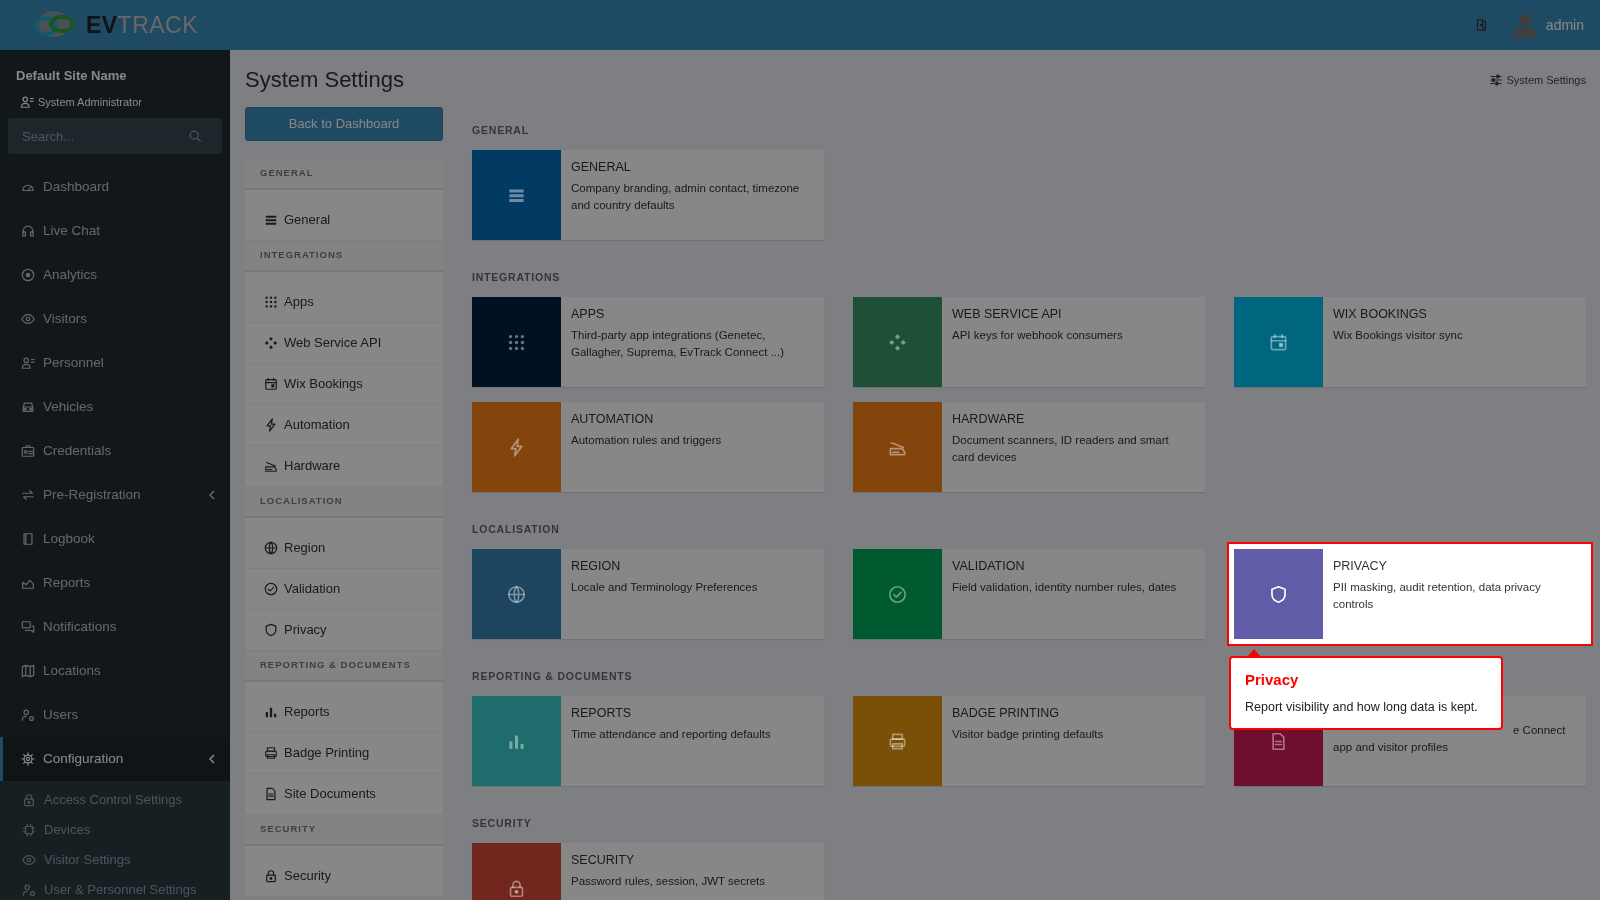 This screenshot has width=1600, height=900. What do you see at coordinates (271, 466) in the screenshot?
I see `scanner-icon` at bounding box center [271, 466].